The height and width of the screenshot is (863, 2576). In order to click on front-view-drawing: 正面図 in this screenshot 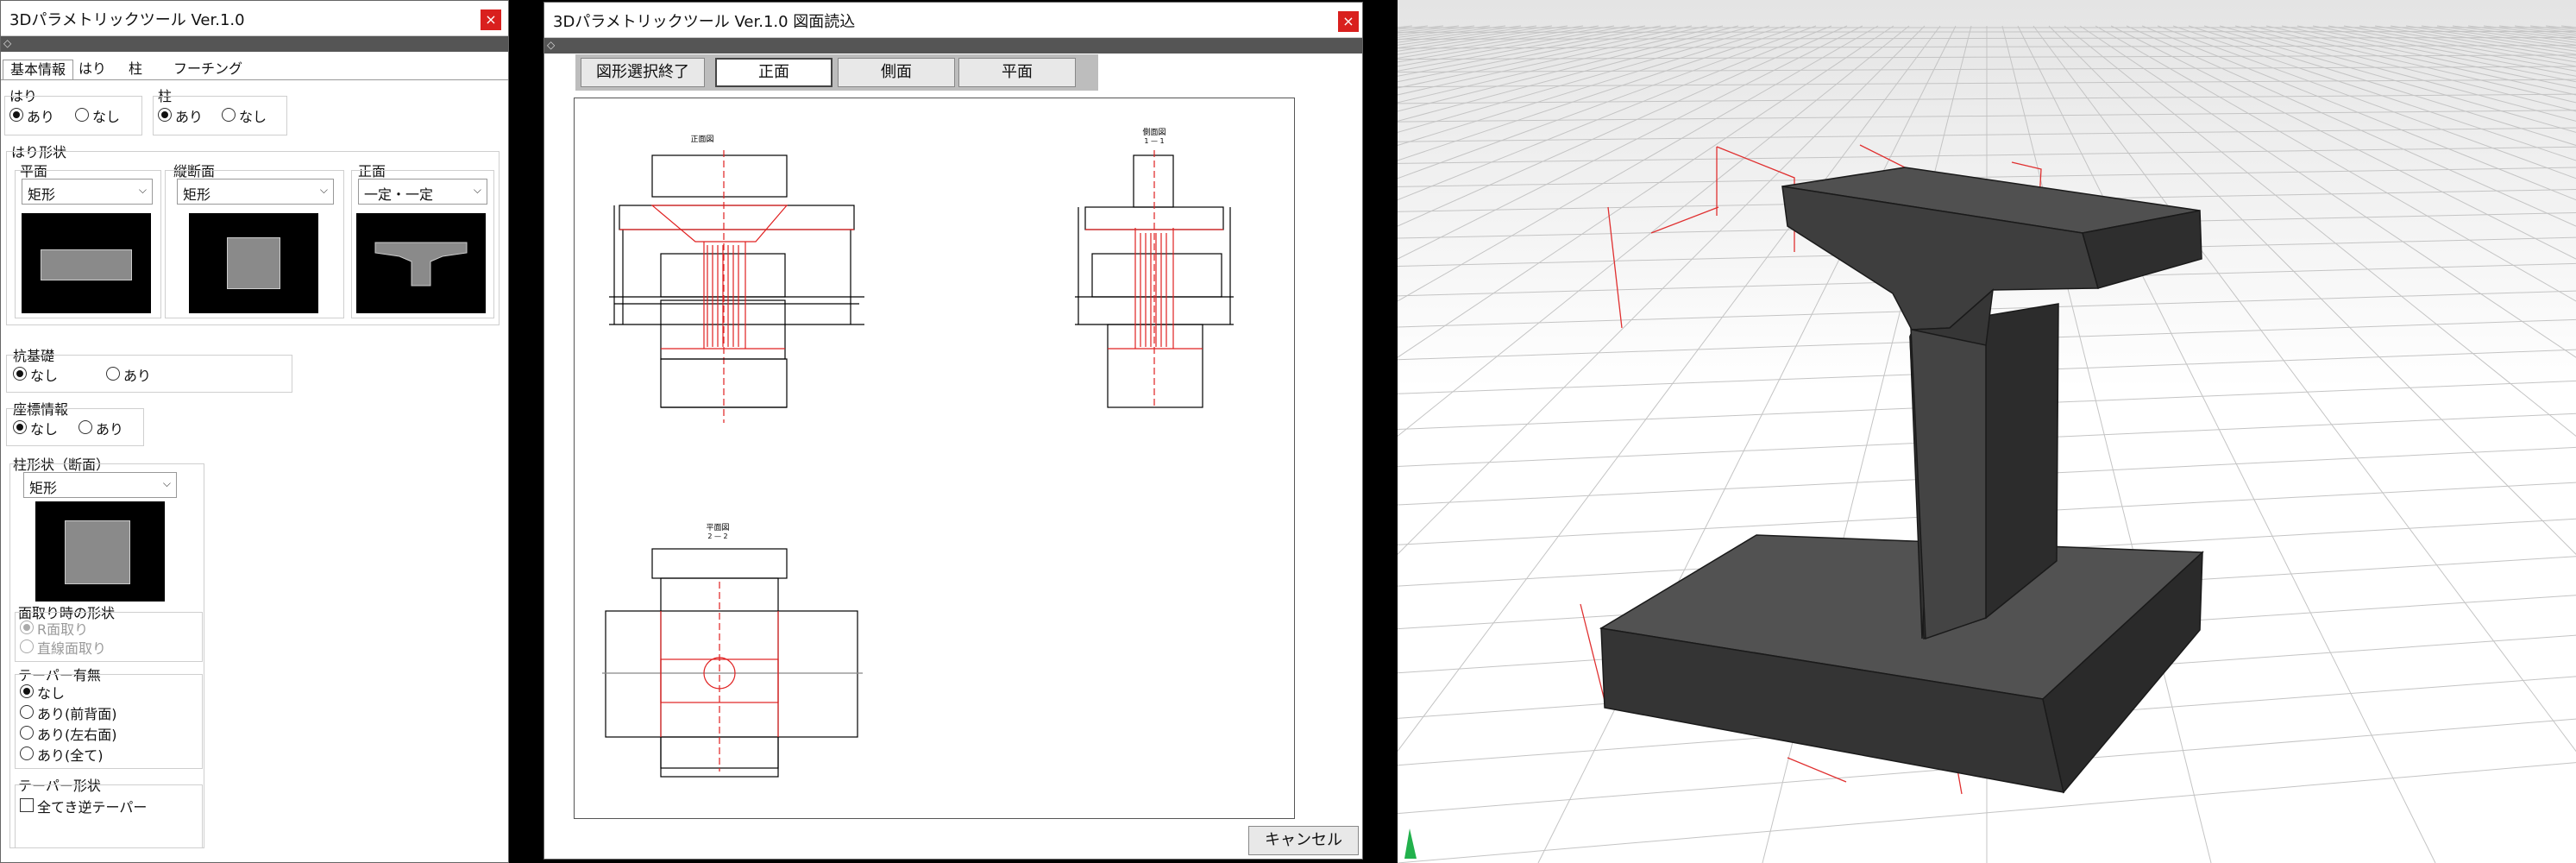, I will do `click(736, 279)`.